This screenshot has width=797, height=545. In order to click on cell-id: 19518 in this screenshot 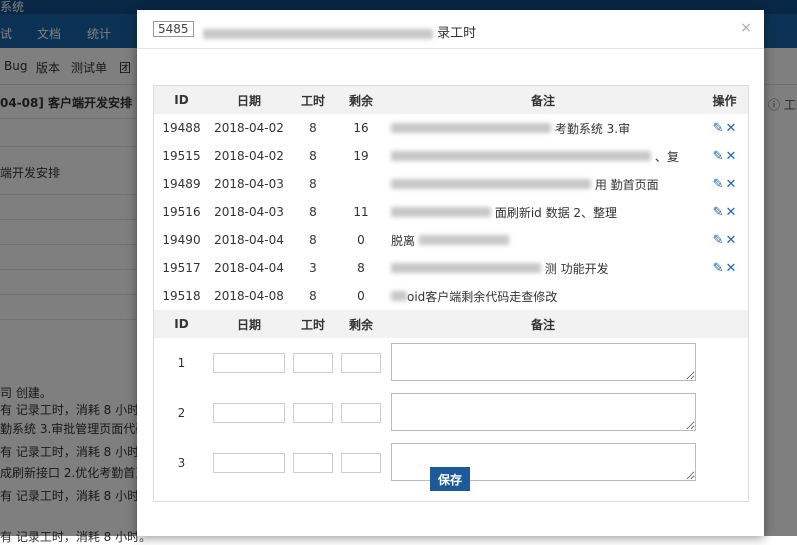, I will do `click(181, 296)`.